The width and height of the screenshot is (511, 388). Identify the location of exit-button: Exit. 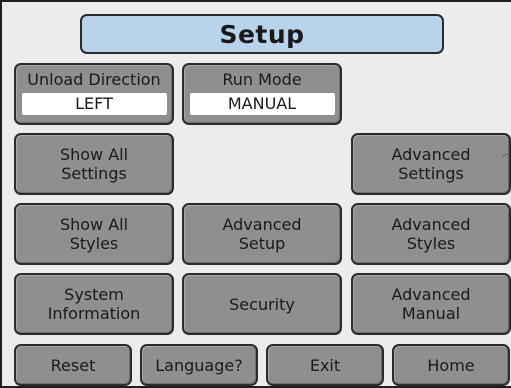
(325, 365).